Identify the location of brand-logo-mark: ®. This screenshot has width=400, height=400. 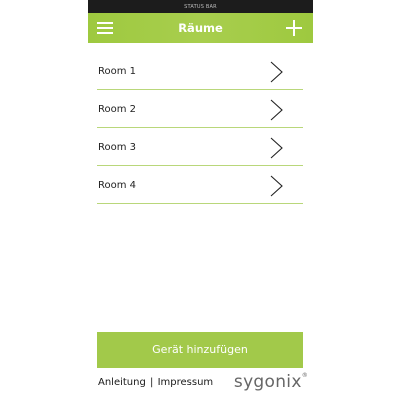
(304, 375).